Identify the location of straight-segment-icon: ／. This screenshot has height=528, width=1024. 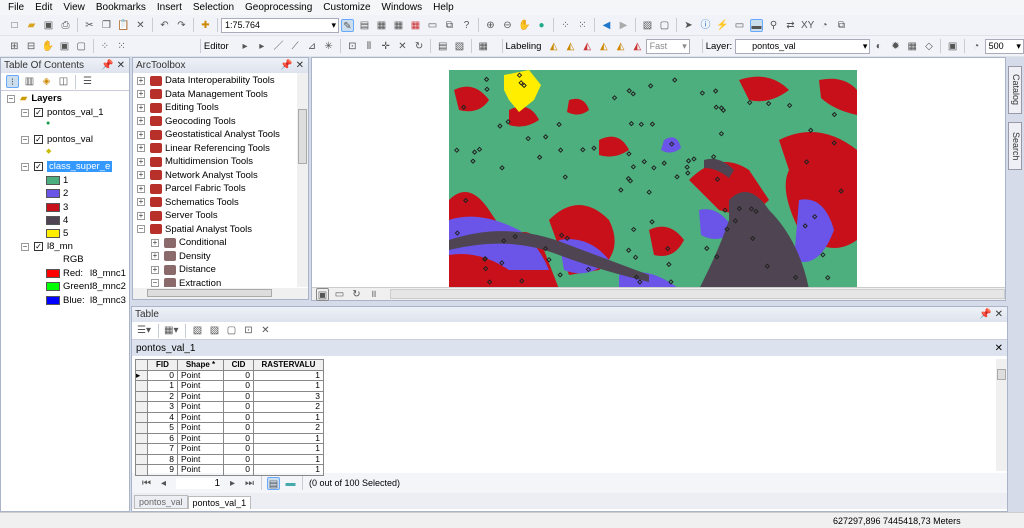
(278, 46).